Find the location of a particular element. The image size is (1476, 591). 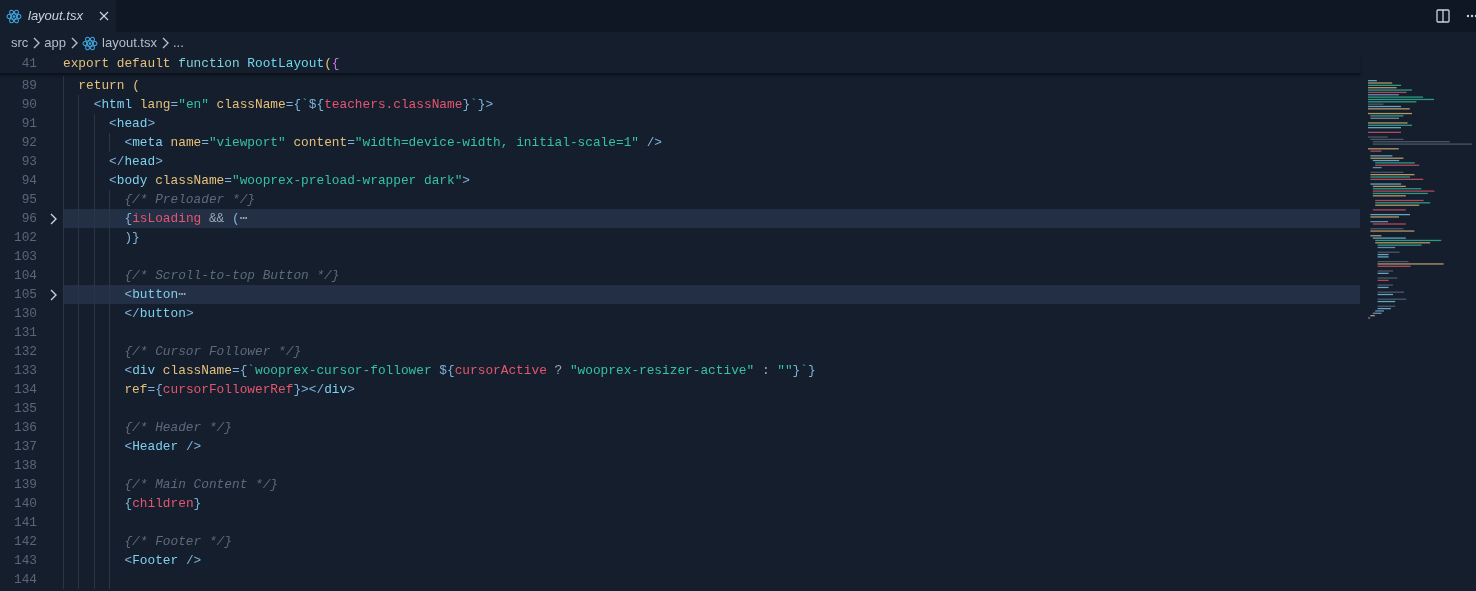

line-number: 94 is located at coordinates (28, 180).